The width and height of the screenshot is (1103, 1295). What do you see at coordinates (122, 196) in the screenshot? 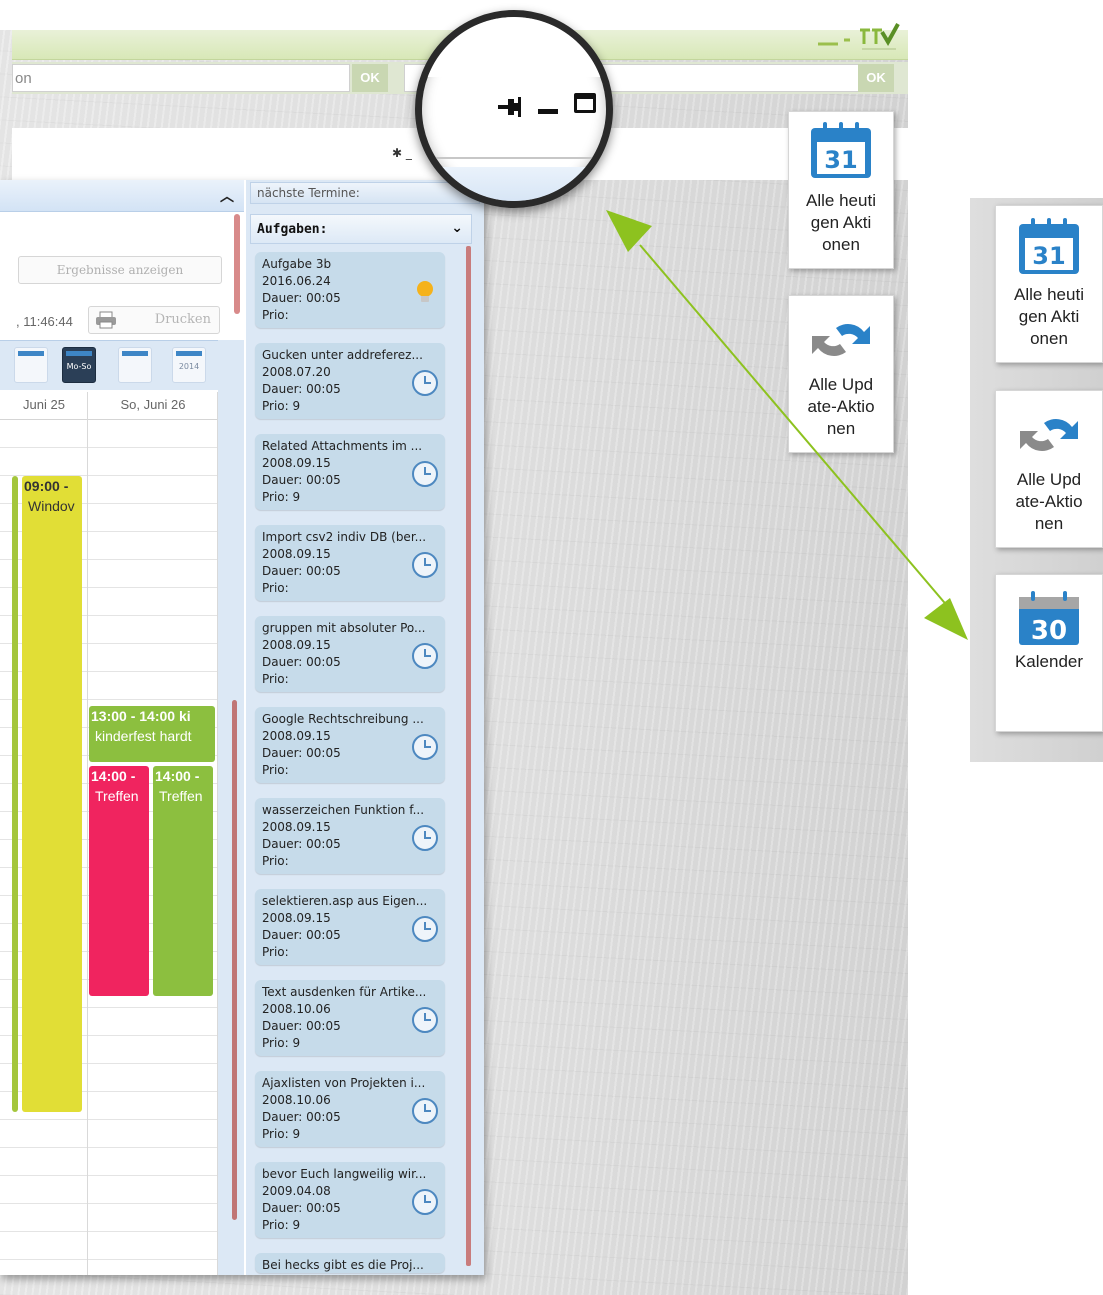
I see `calendar-header: ︿` at bounding box center [122, 196].